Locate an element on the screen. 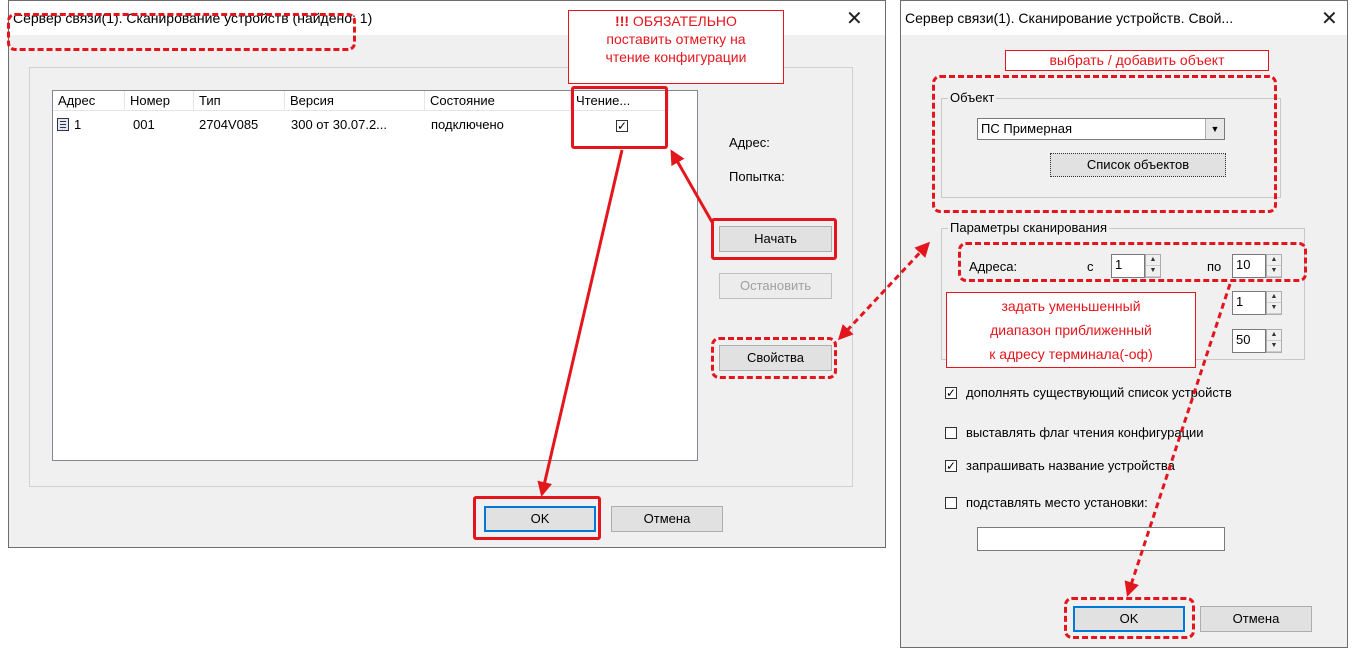 The image size is (1355, 648). arrow-read-to-ok is located at coordinates (580, 323).